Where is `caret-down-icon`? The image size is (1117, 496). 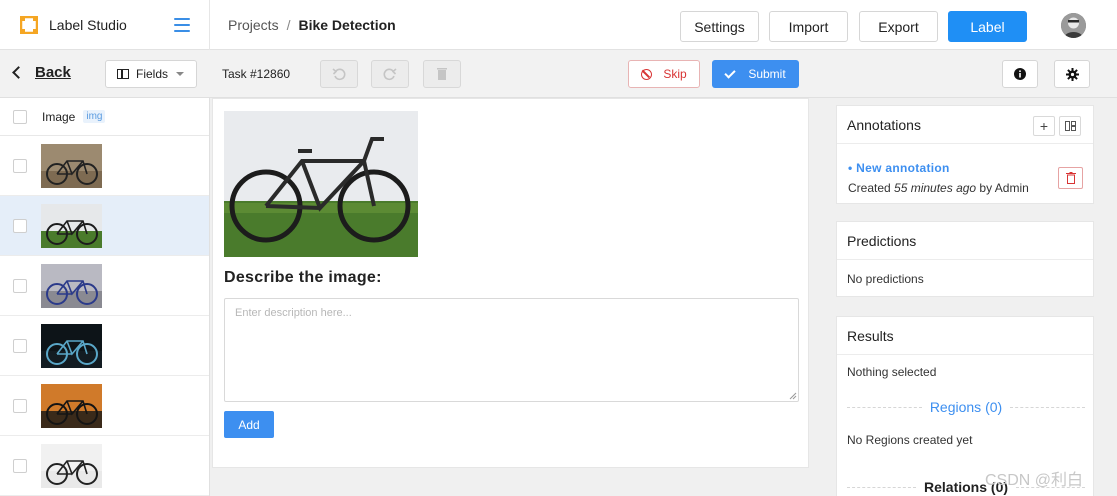
caret-down-icon is located at coordinates (180, 74).